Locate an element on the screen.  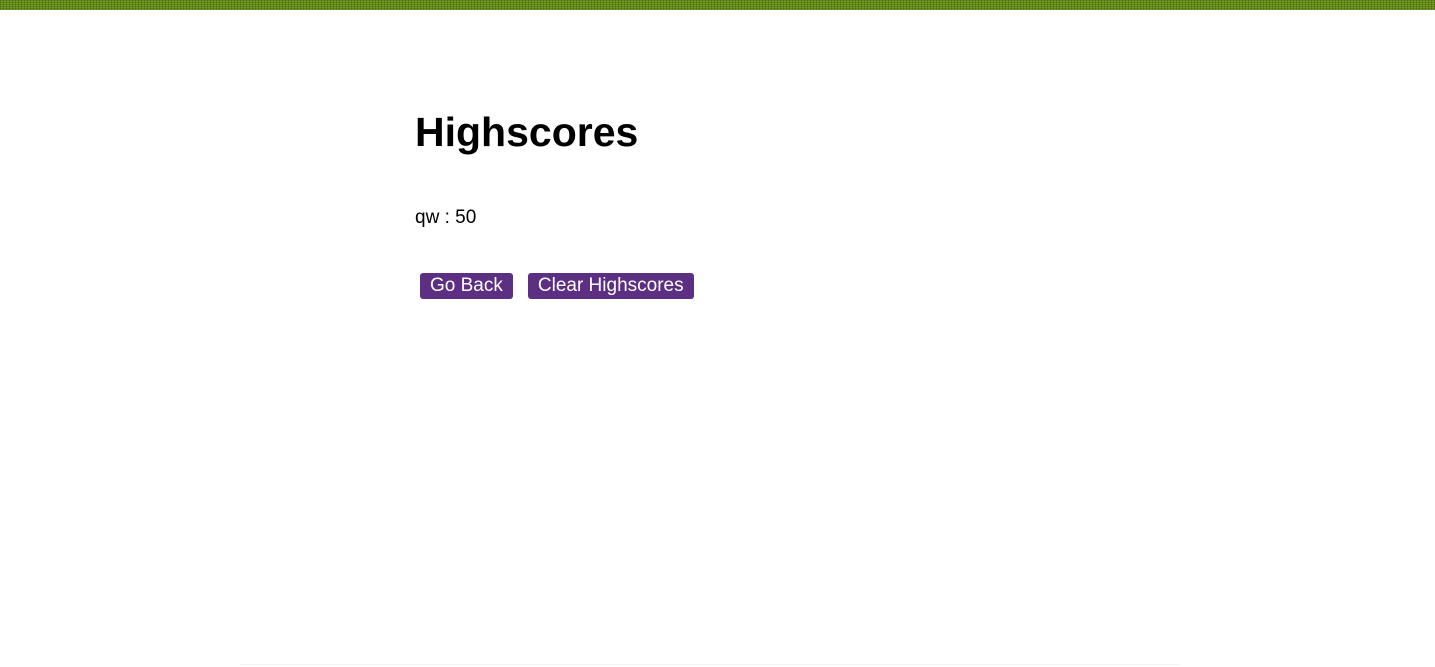
page-title: Highscores is located at coordinates (527, 132).